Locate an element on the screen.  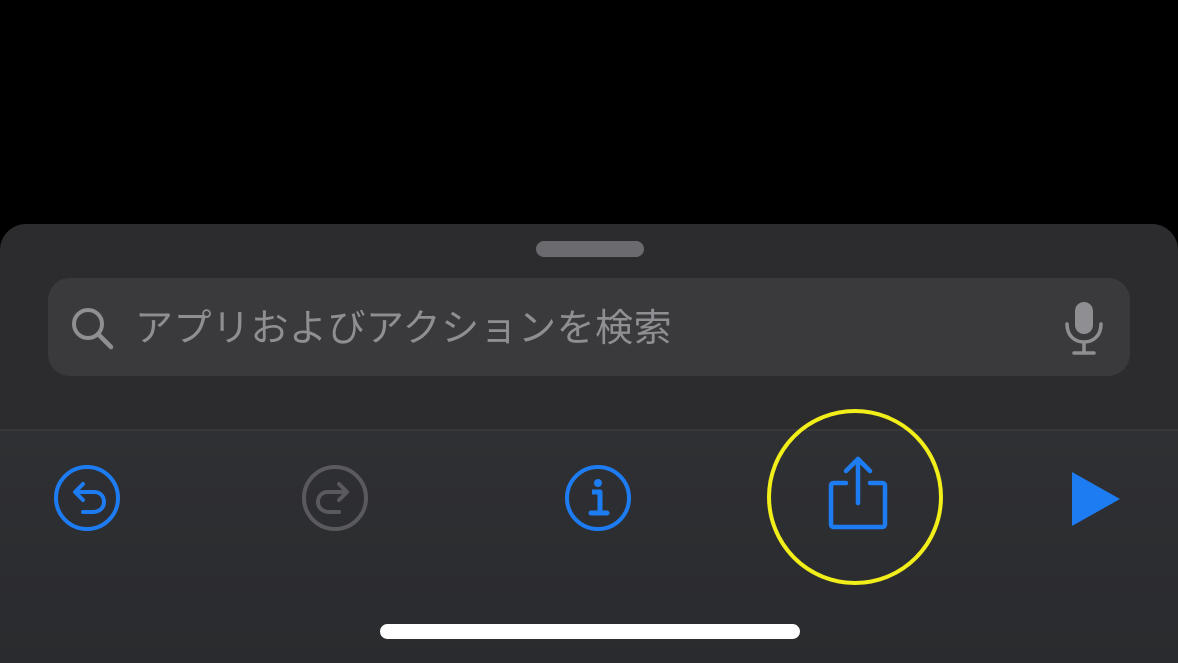
search-placeholder: アプリおよびアクションを検索 is located at coordinates (403, 328).